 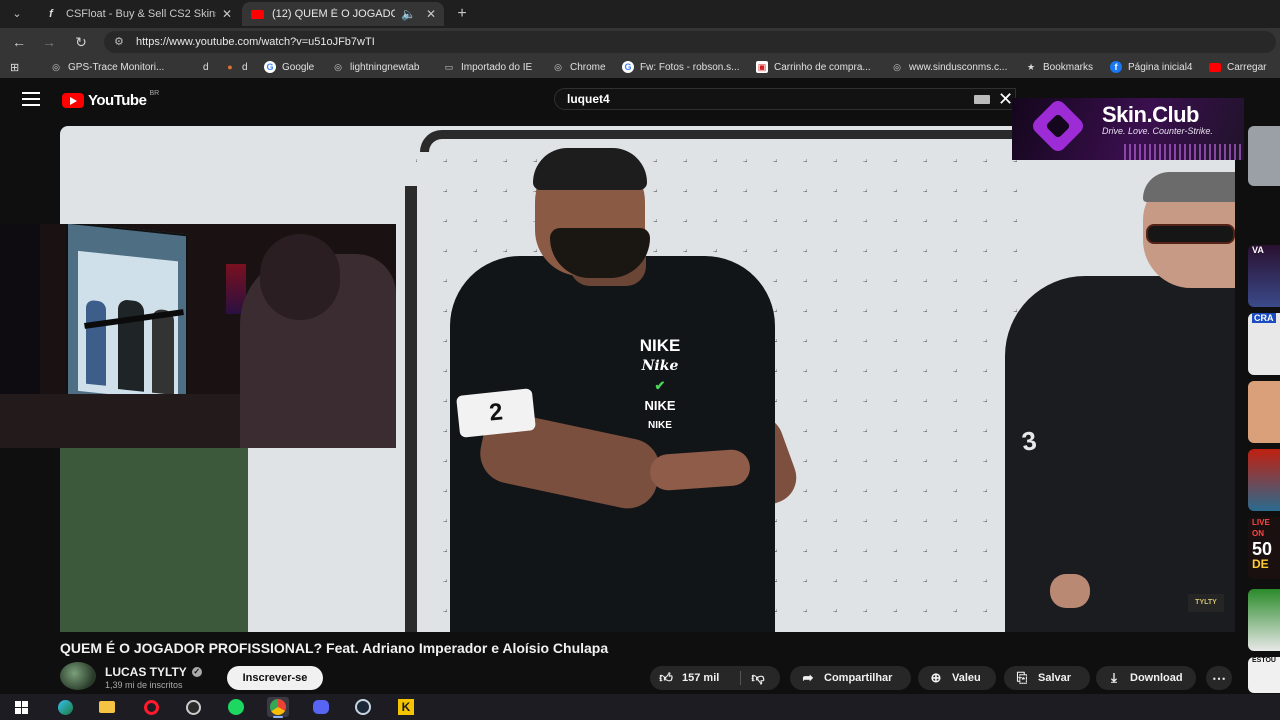 What do you see at coordinates (1059, 67) in the screenshot?
I see `bookmark-bookmarks: ★ Bookmarks` at bounding box center [1059, 67].